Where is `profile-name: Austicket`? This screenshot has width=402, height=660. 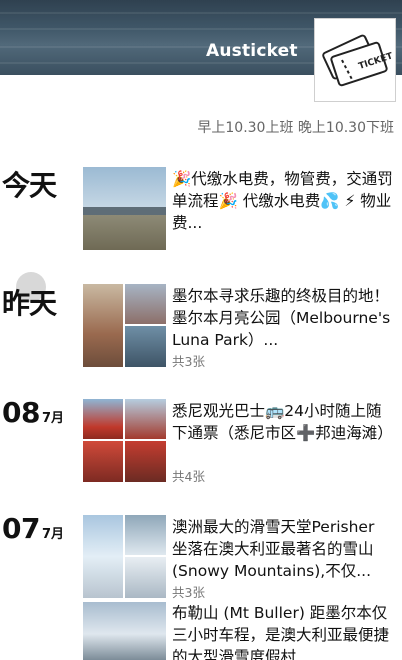 profile-name: Austicket is located at coordinates (252, 51).